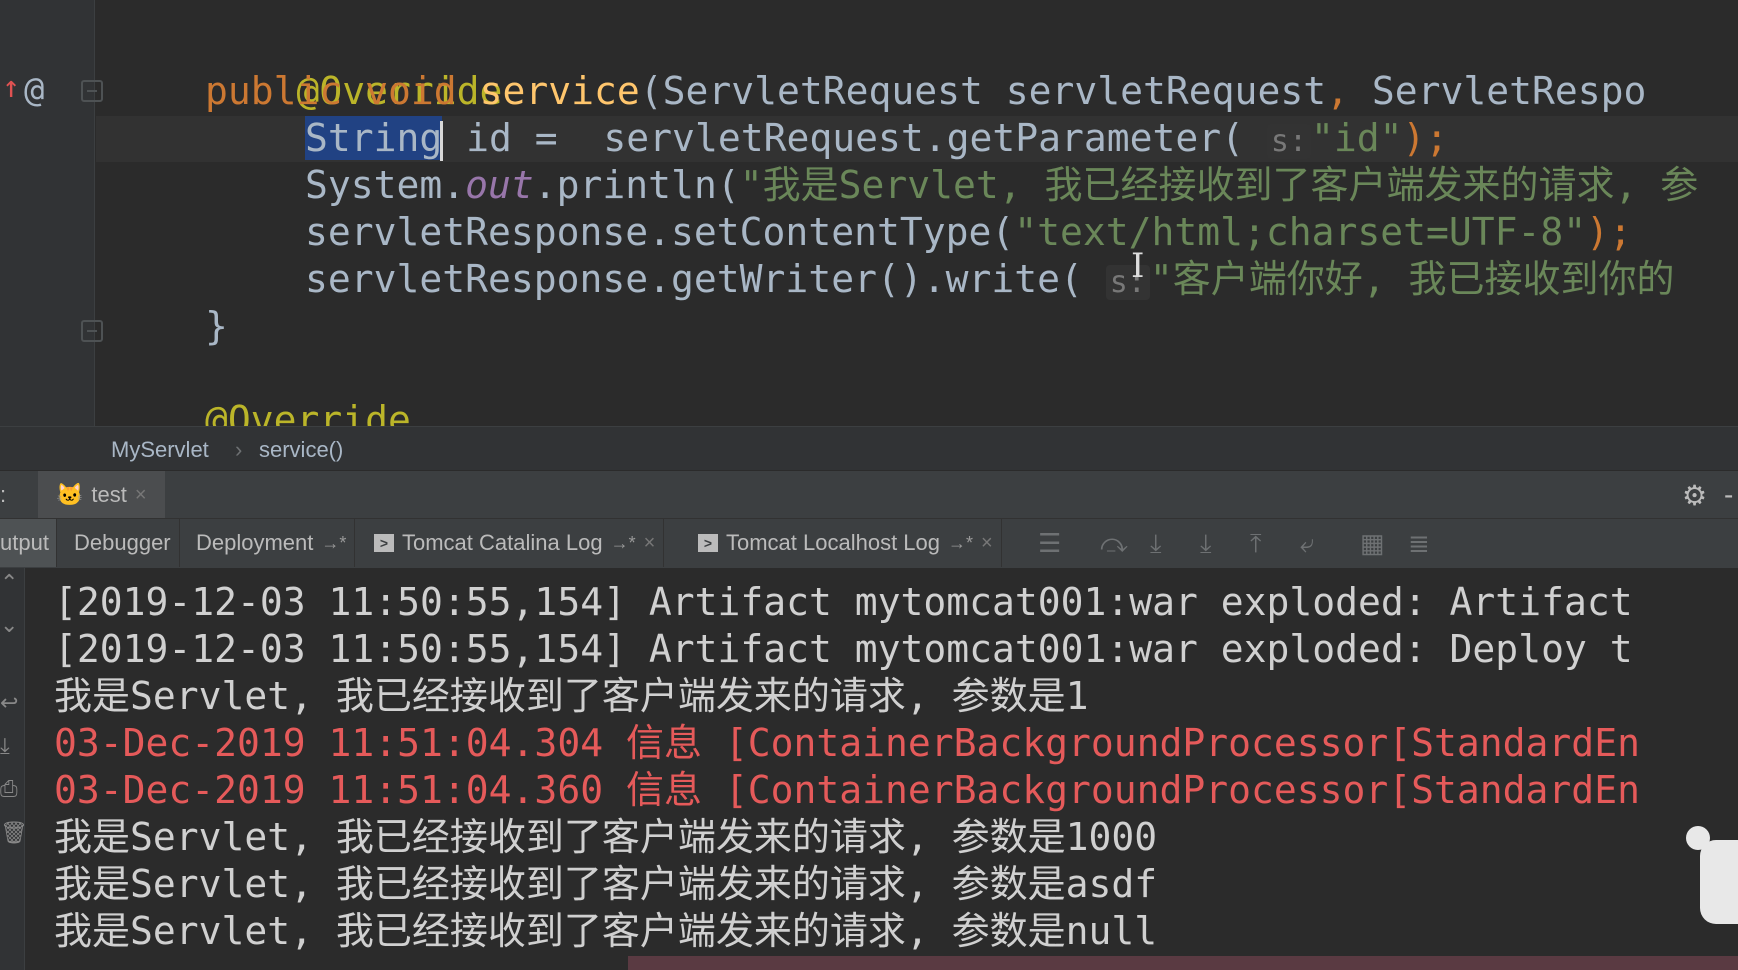 The image size is (1738, 970). I want to click on run-config-label: test, so click(109, 494).